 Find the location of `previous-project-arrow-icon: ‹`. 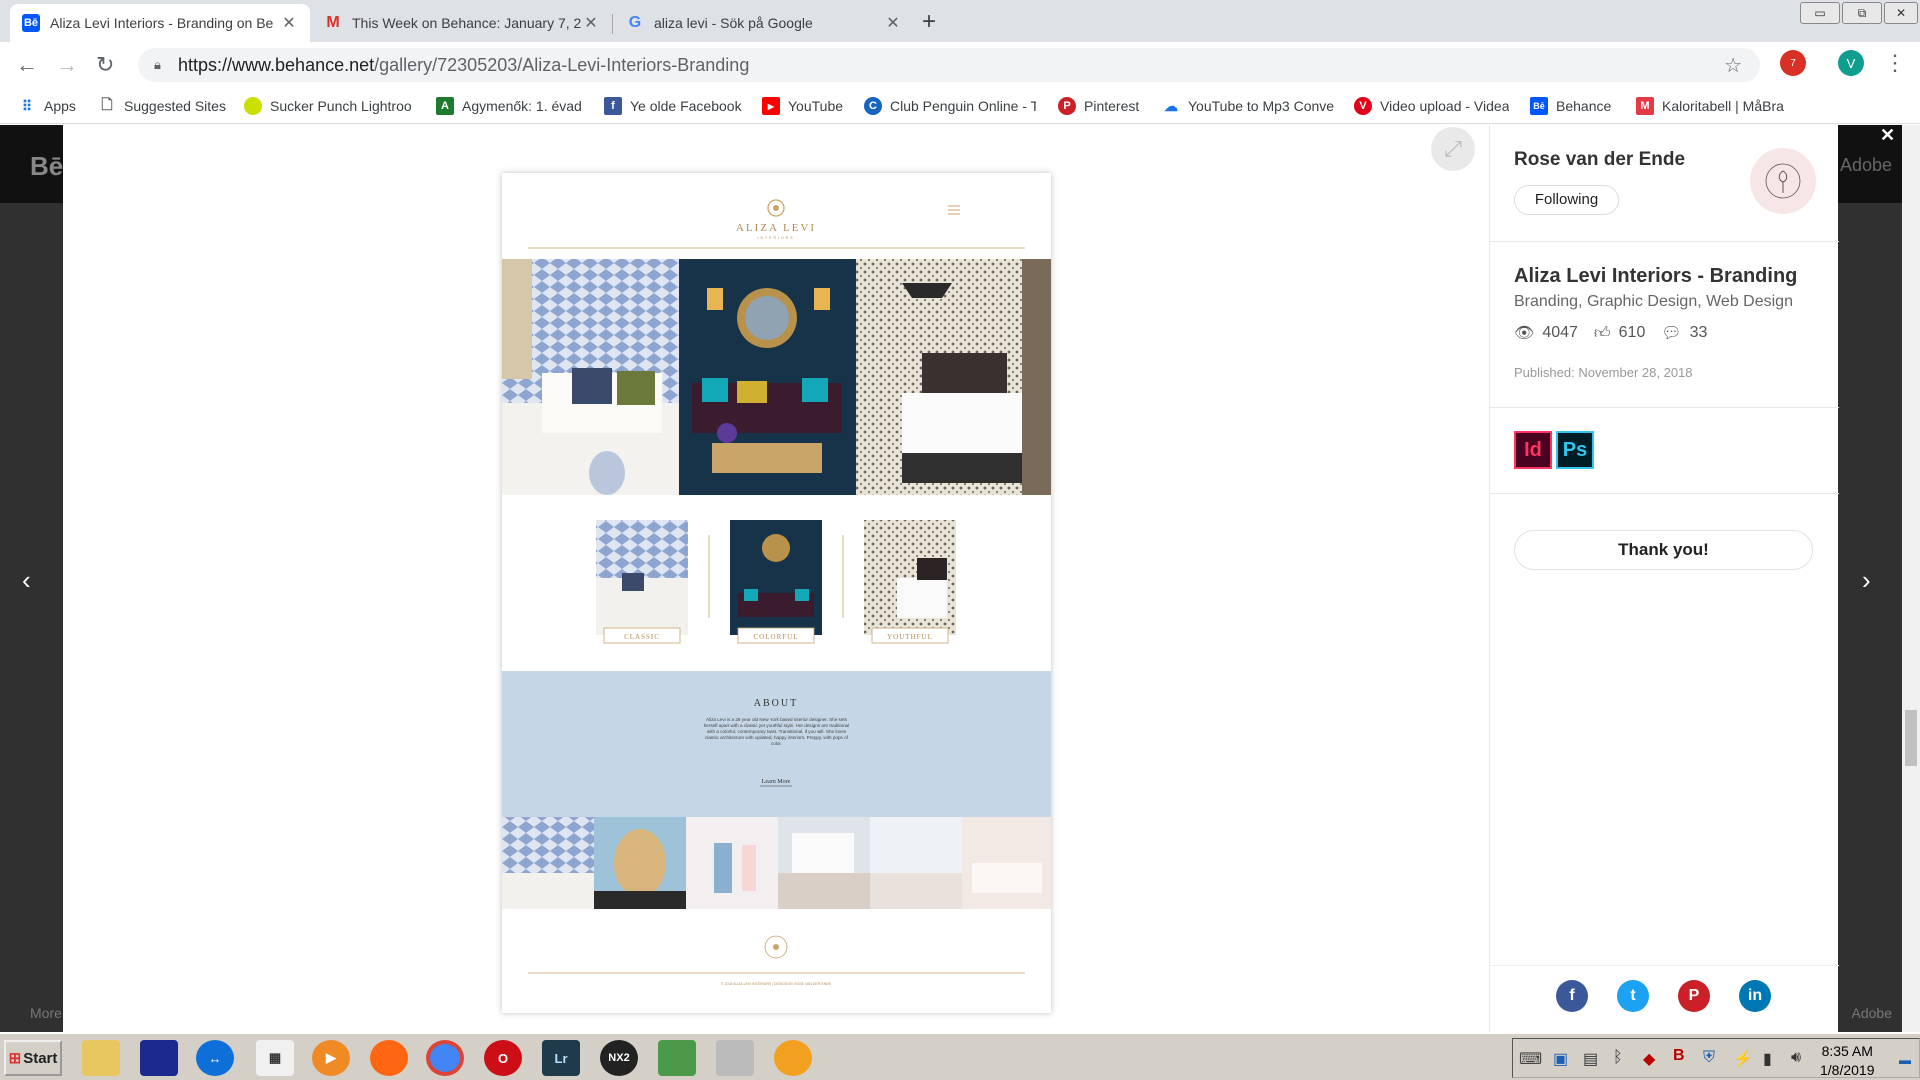

previous-project-arrow-icon: ‹ is located at coordinates (26, 580).